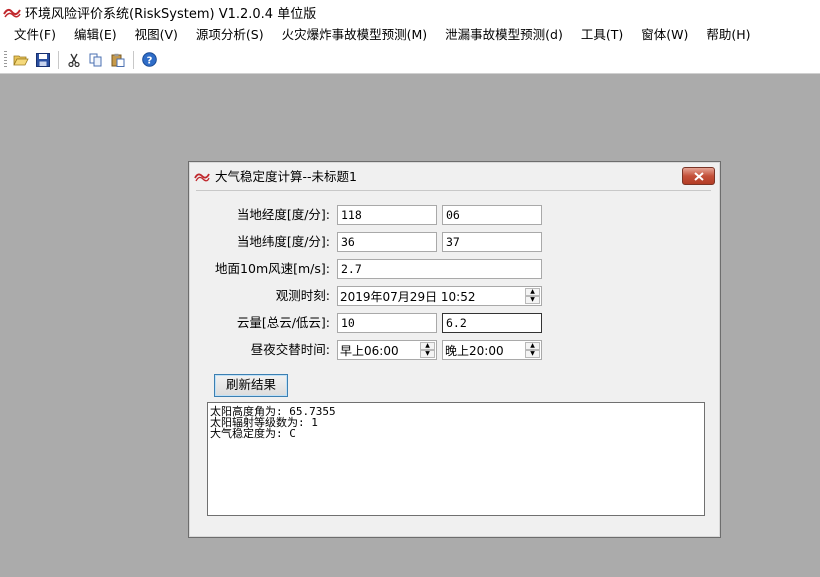 This screenshot has height=577, width=820. Describe the element at coordinates (728, 35) in the screenshot. I see `menu-help: 帮助(H)` at that location.